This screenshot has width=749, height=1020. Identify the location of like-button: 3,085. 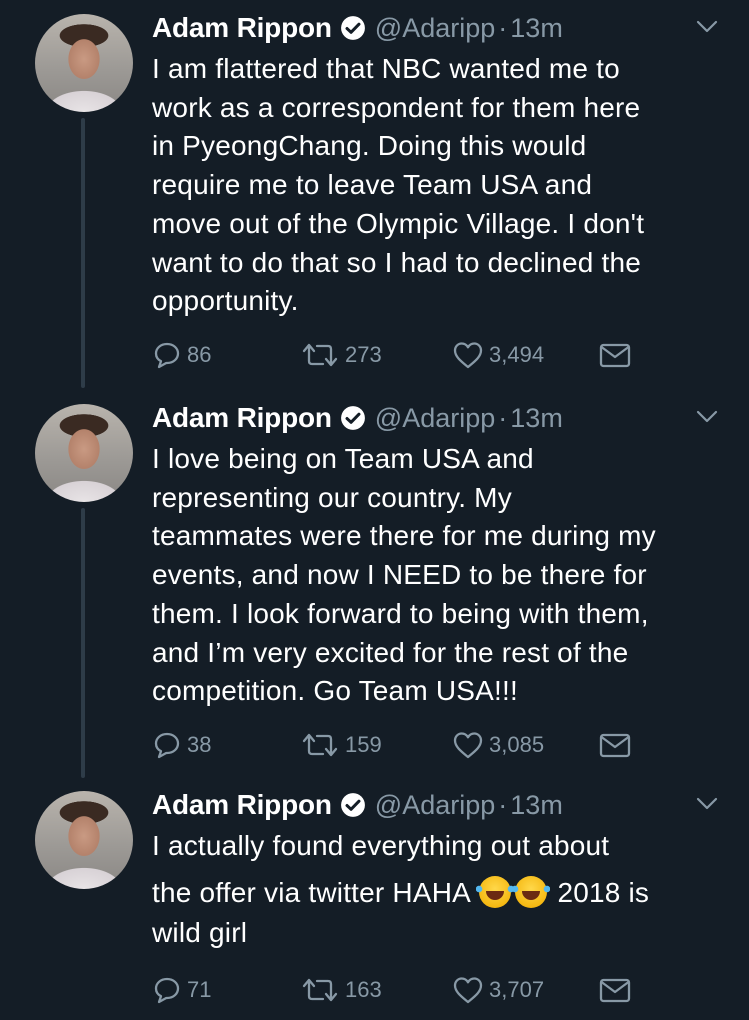
(498, 745).